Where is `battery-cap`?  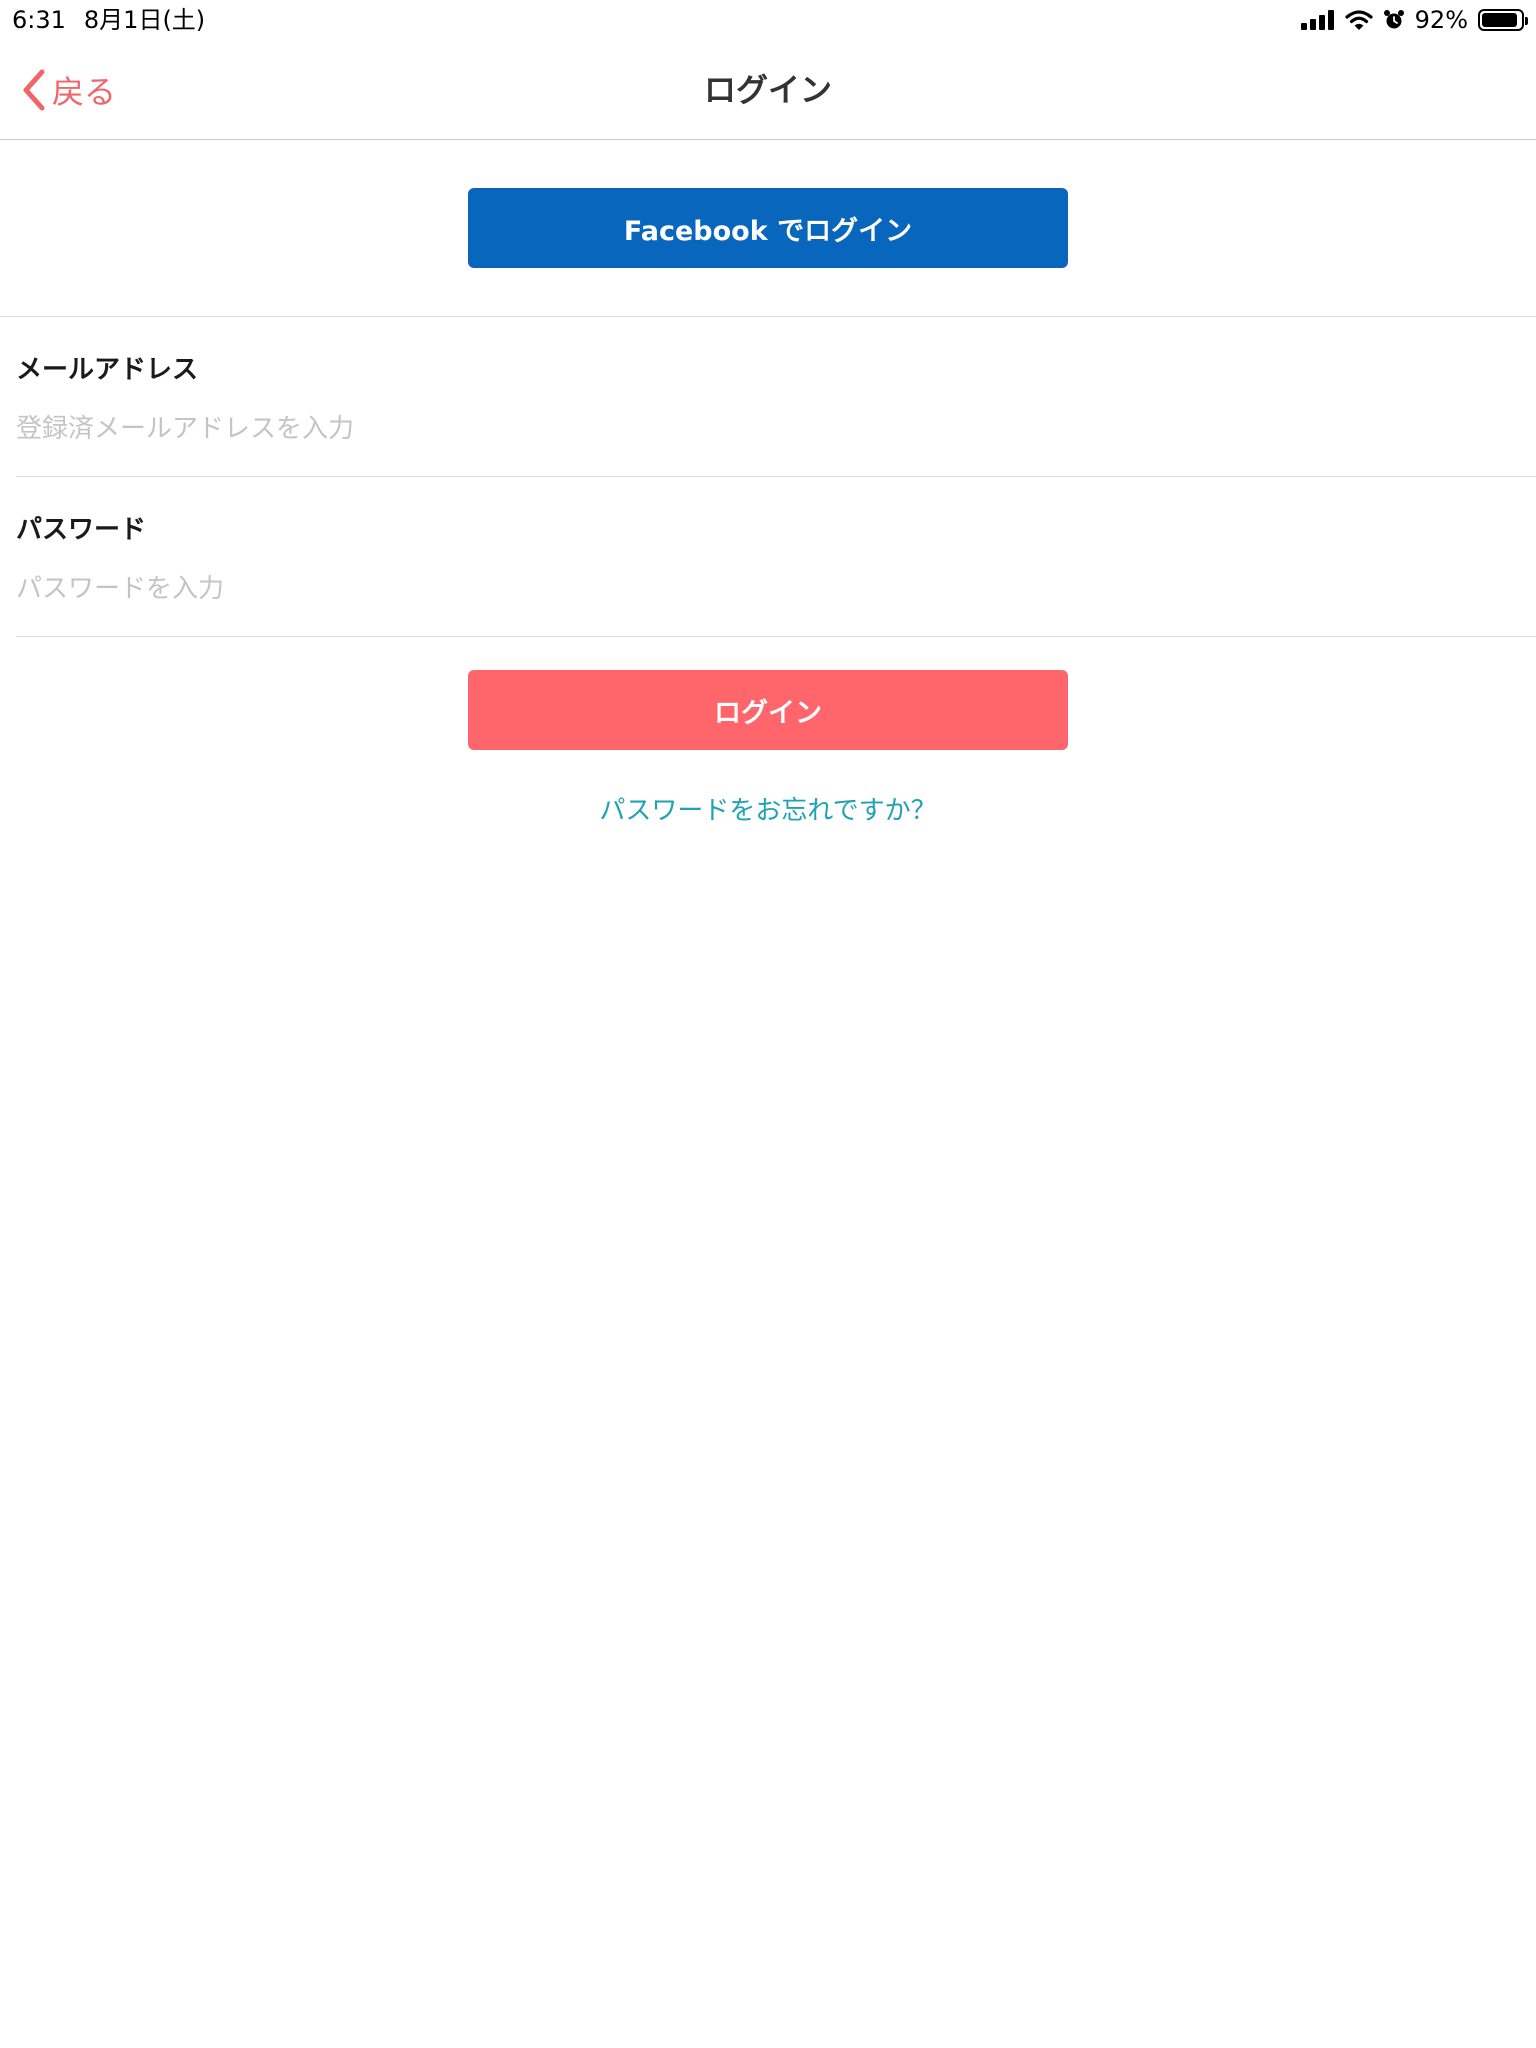 battery-cap is located at coordinates (1526, 21).